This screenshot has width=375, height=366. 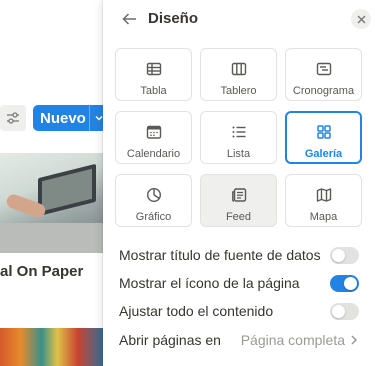 I want to click on filter-settings-button, so click(x=13, y=118).